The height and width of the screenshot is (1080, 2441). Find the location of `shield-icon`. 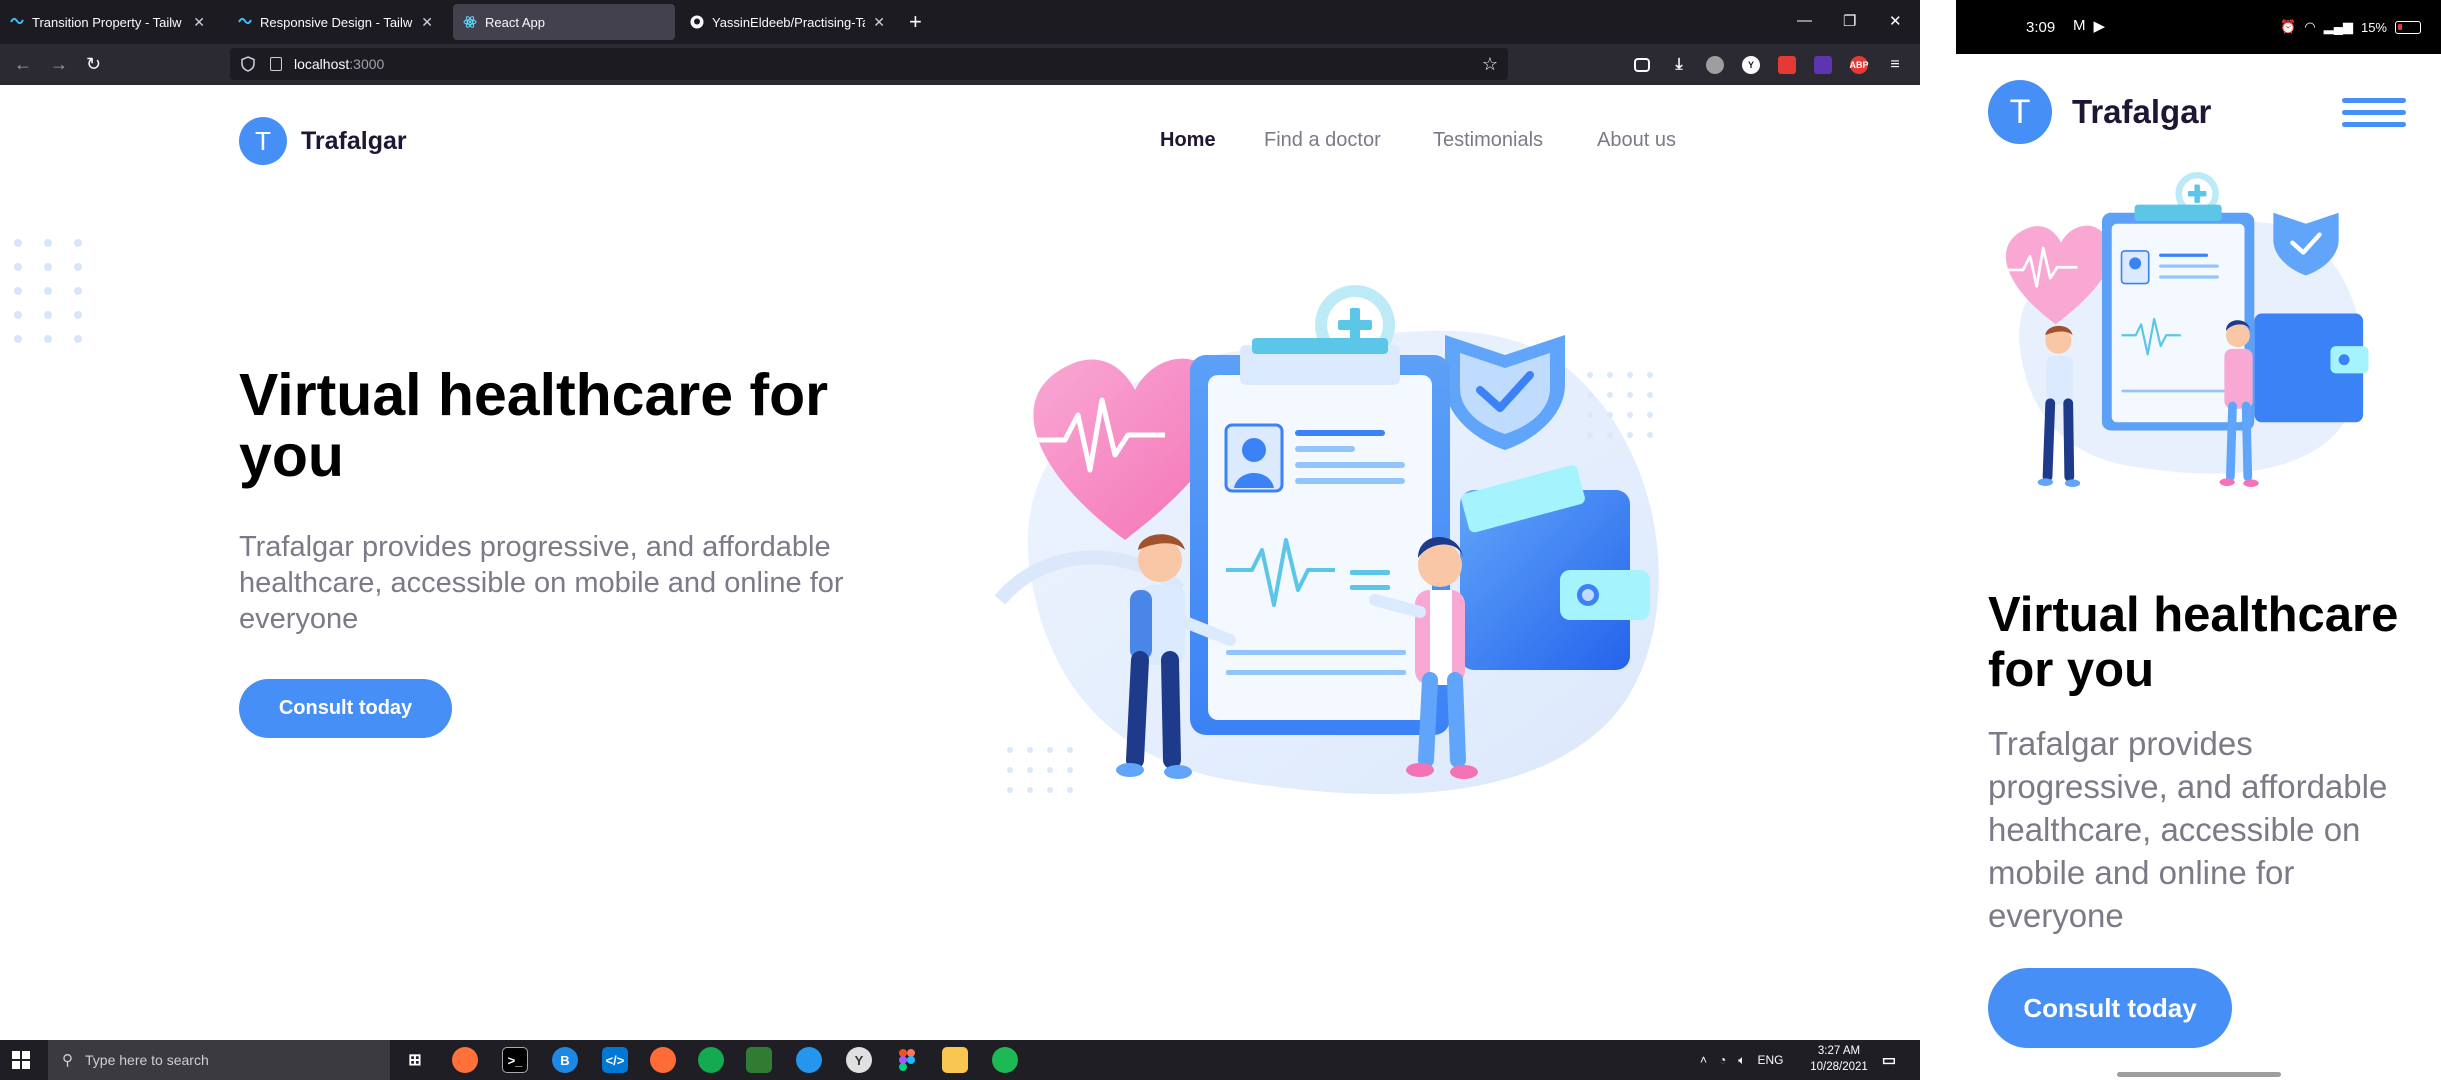

shield-icon is located at coordinates (248, 64).